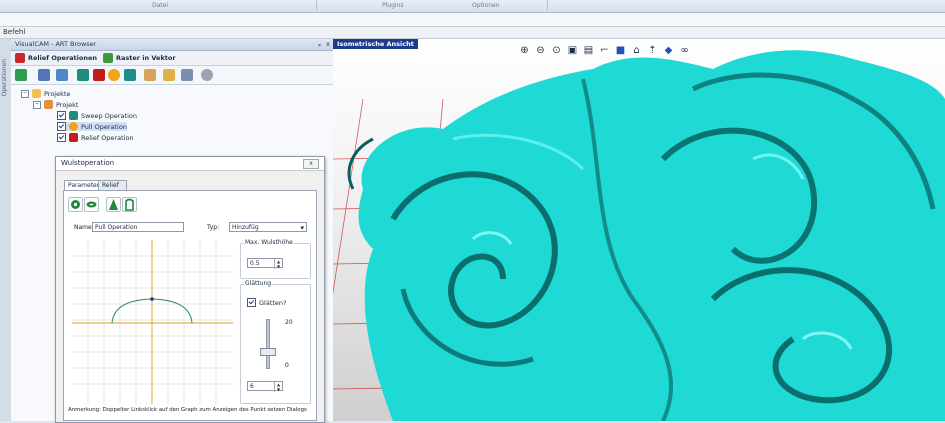  Describe the element at coordinates (273, 302) in the screenshot. I see `smooth-checkbox-label: Glätten?` at that location.